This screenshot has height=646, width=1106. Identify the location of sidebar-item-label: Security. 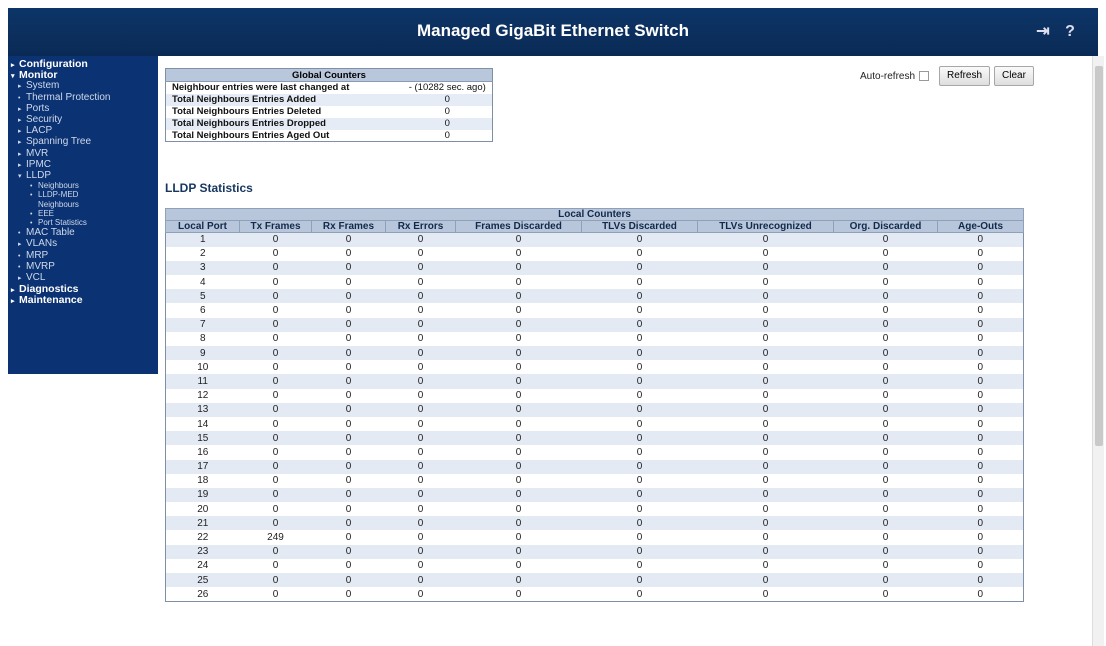
(44, 119).